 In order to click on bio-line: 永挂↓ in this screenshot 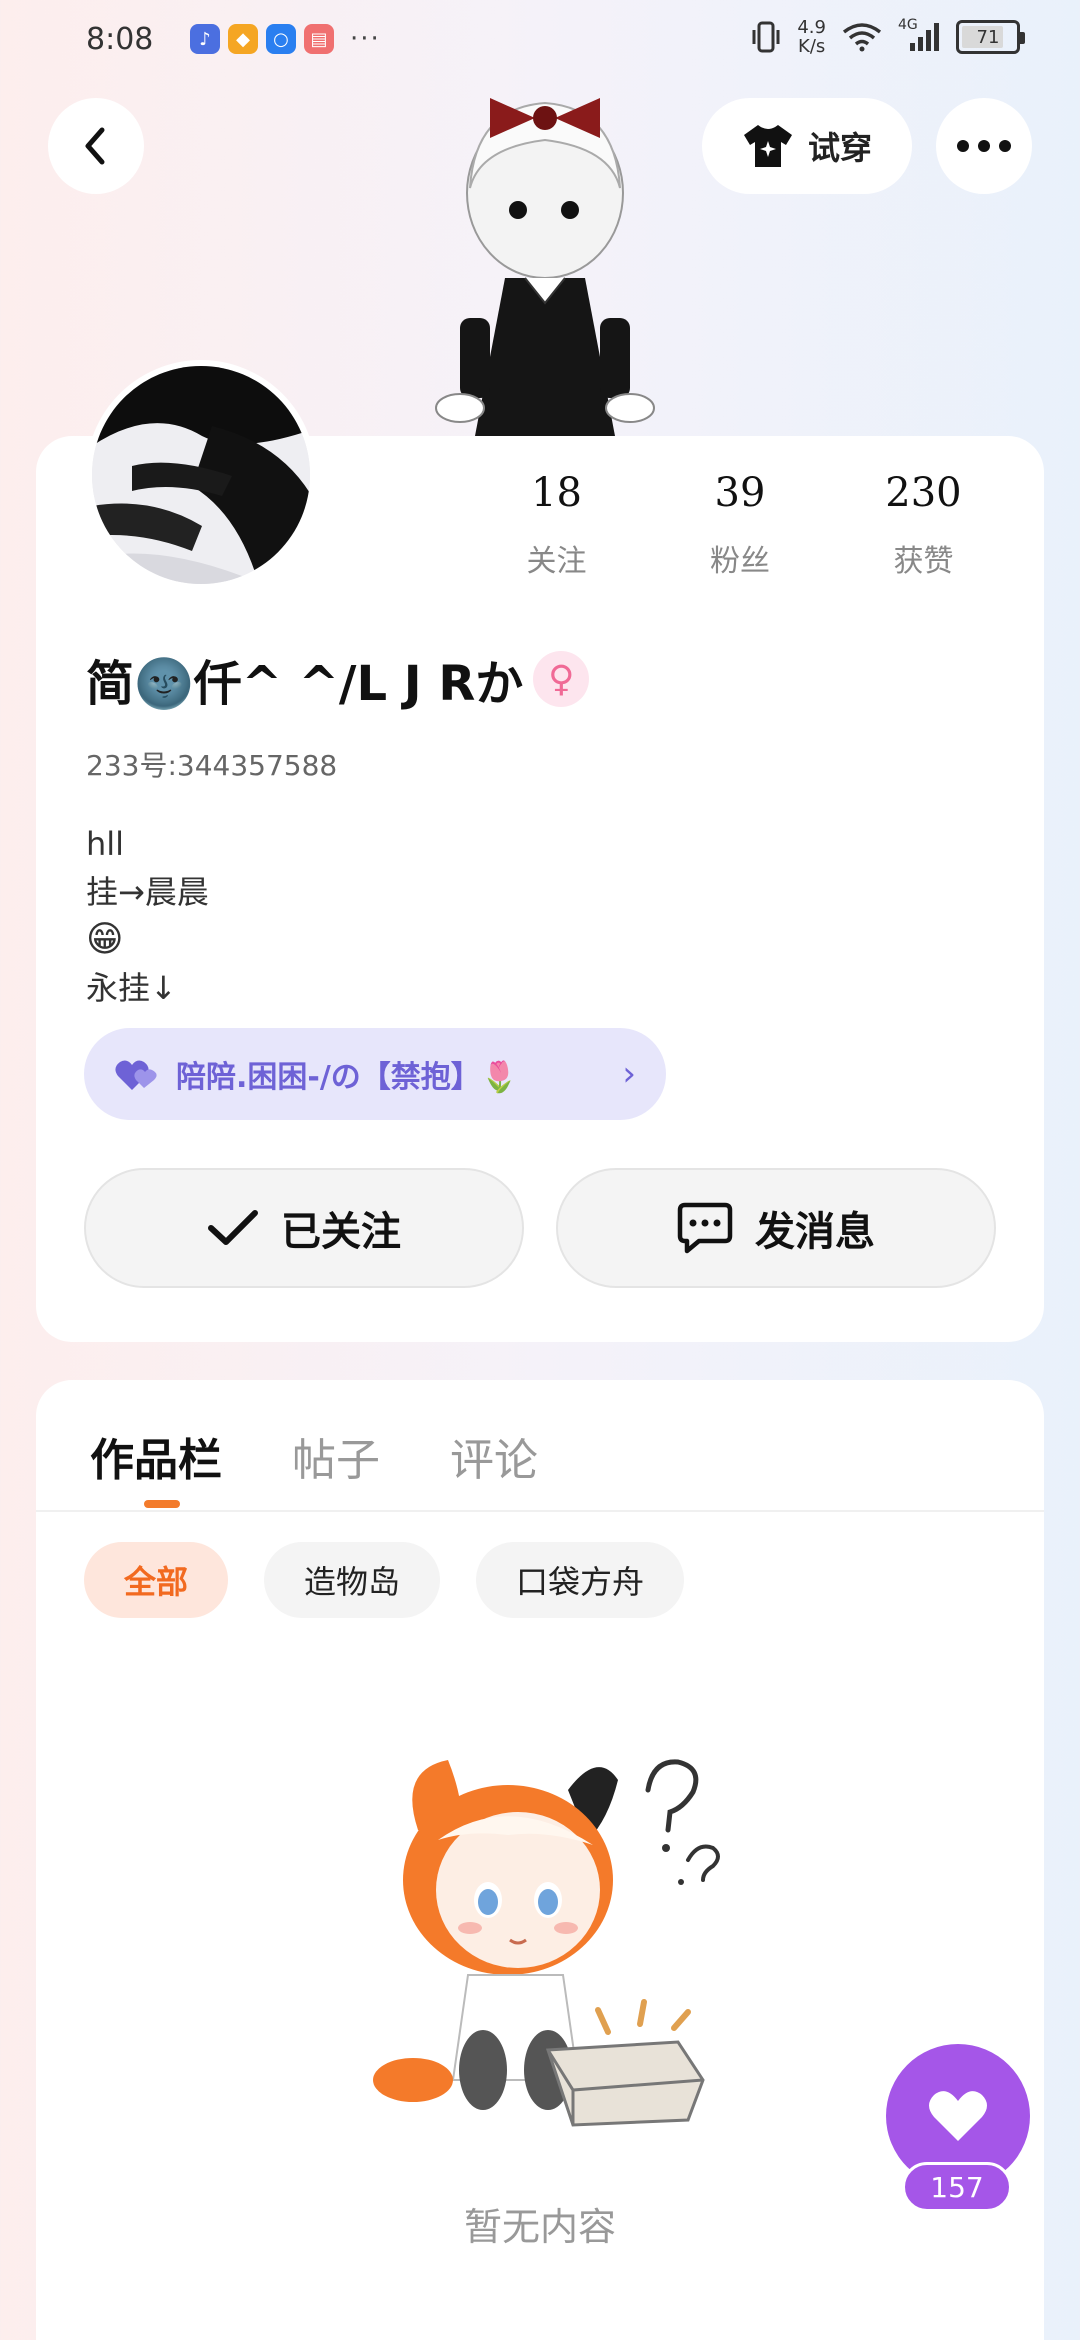, I will do `click(131, 988)`.